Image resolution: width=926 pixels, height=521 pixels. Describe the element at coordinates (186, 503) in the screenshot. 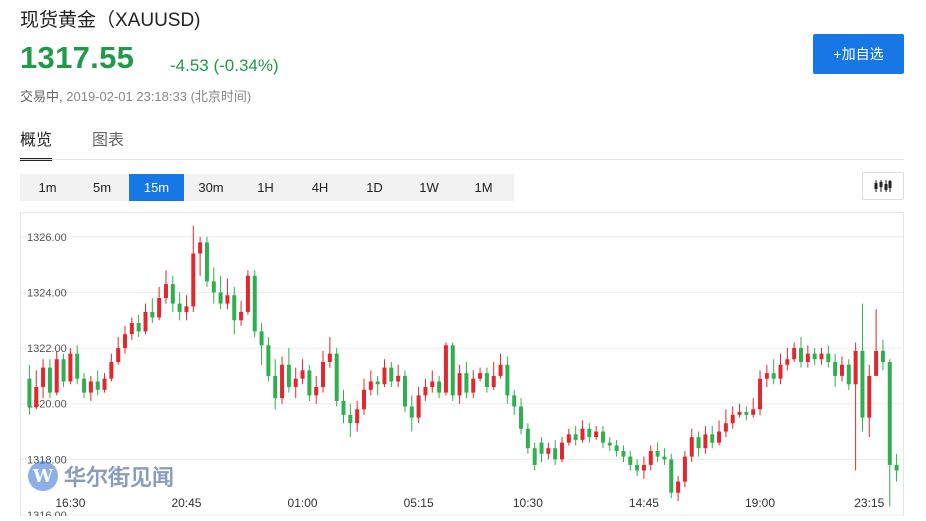

I see `x-tick-label: 20:45` at that location.